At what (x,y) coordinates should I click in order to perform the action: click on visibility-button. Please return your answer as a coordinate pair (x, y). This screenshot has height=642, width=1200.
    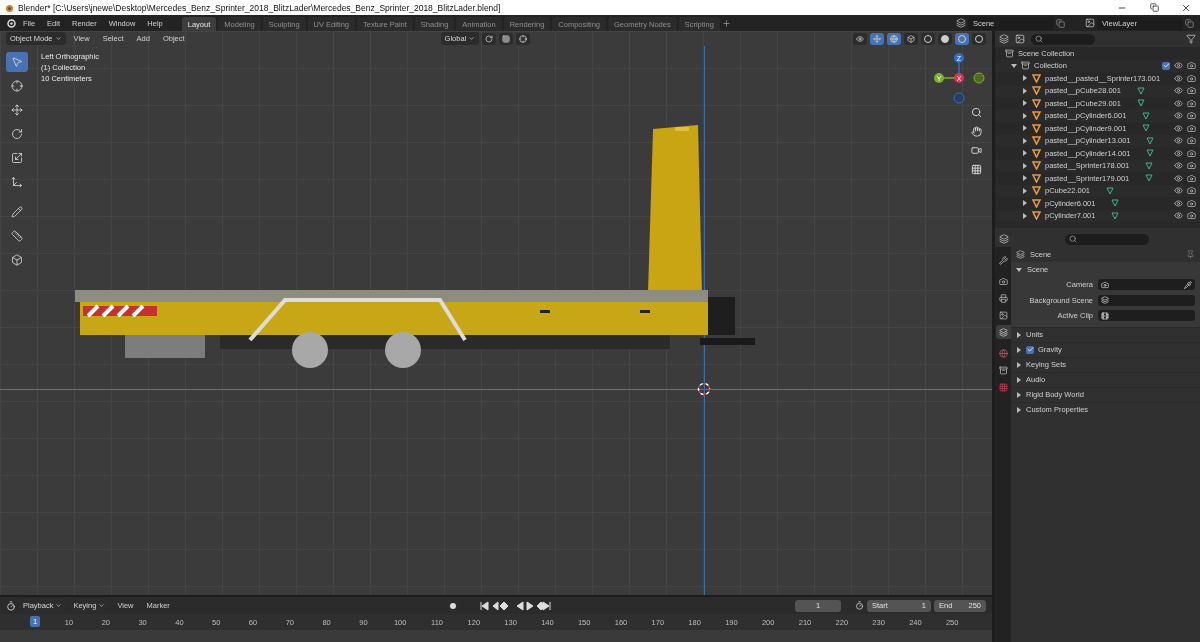
    Looking at the image, I should click on (860, 38).